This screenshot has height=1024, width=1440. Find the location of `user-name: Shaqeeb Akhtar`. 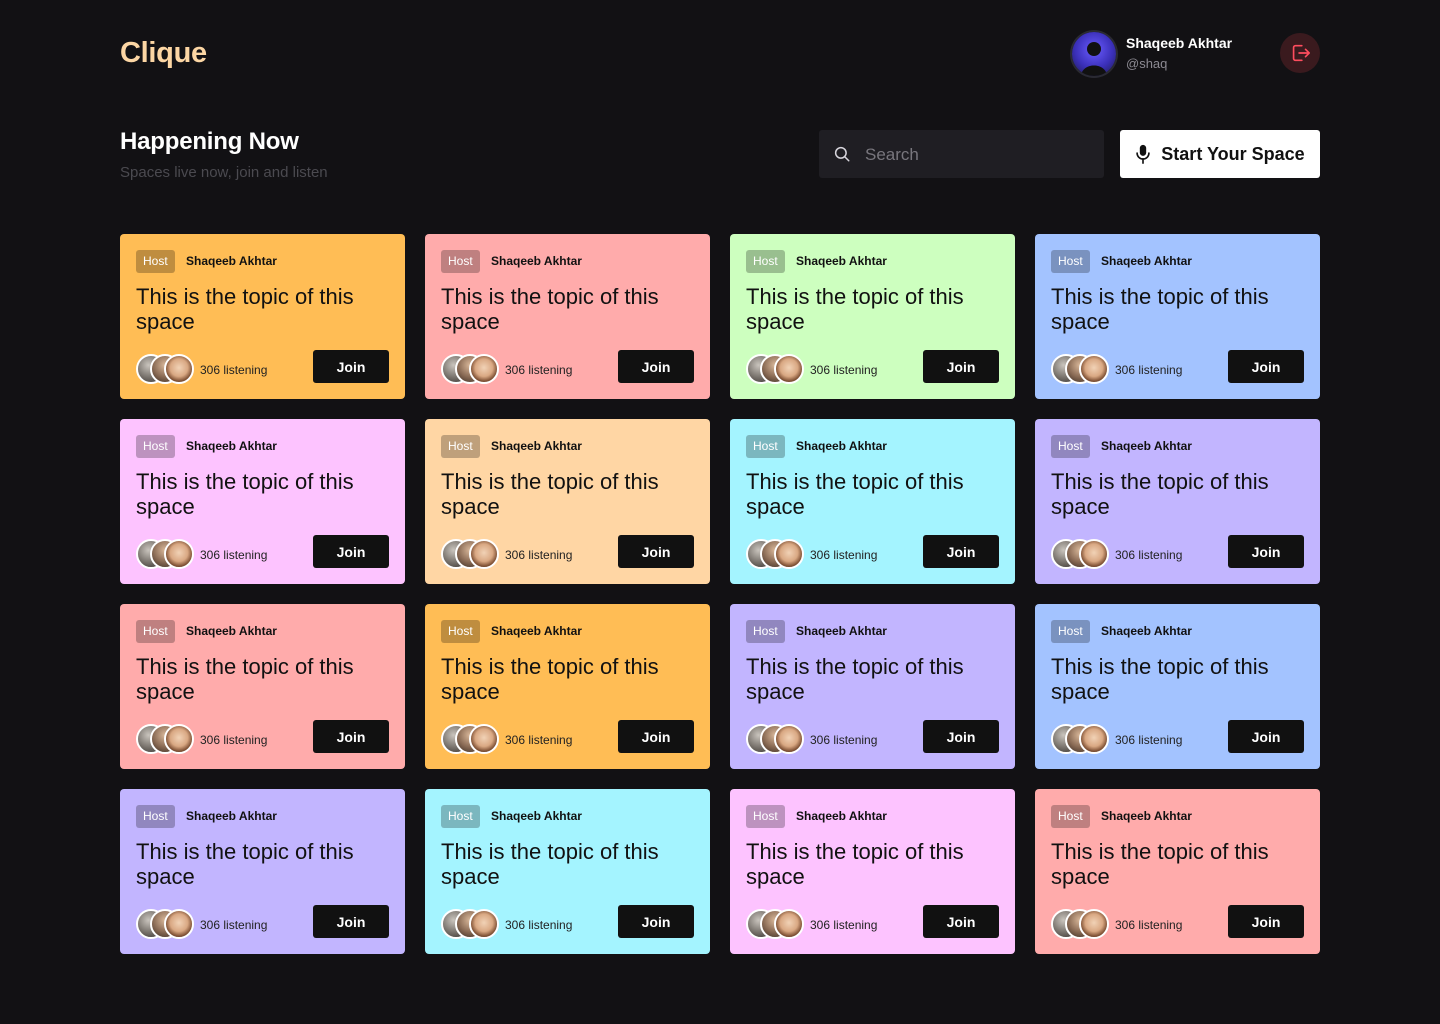

user-name: Shaqeeb Akhtar is located at coordinates (1179, 43).